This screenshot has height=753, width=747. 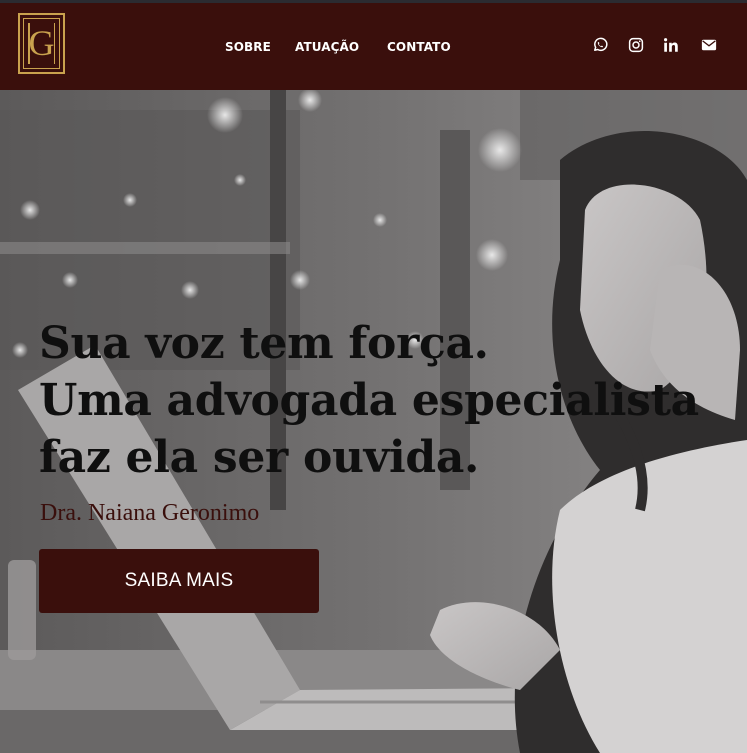 I want to click on whatsapp-icon, so click(x=600, y=45).